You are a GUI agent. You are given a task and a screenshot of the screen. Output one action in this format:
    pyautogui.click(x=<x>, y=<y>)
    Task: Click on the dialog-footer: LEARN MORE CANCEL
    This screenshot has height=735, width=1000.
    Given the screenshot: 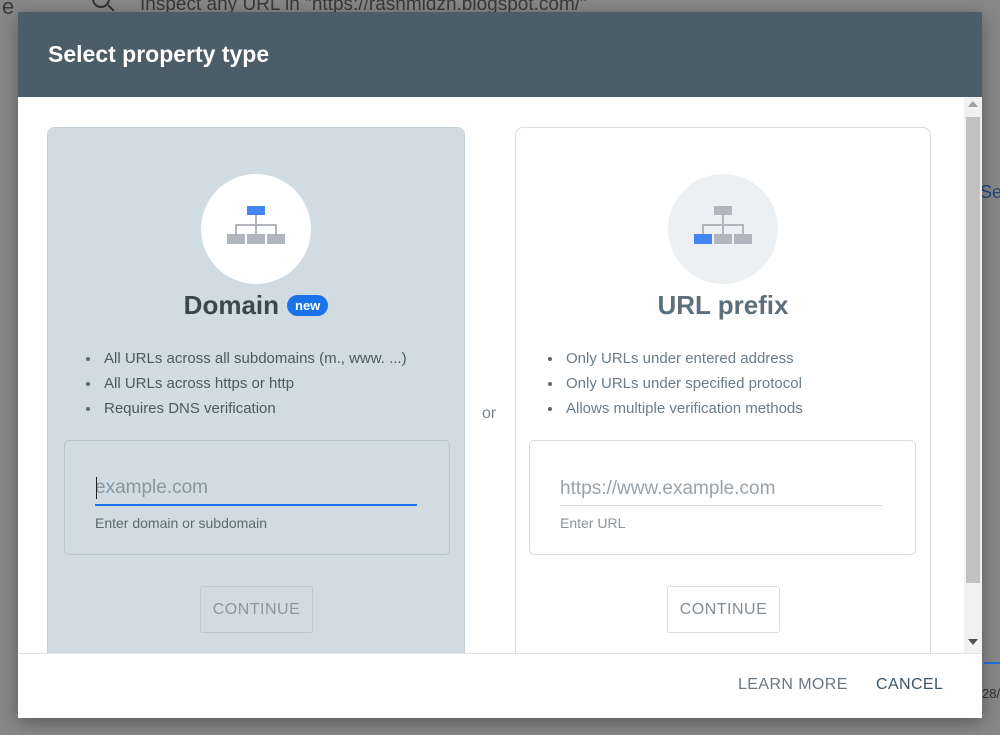 What is the action you would take?
    pyautogui.click(x=500, y=685)
    